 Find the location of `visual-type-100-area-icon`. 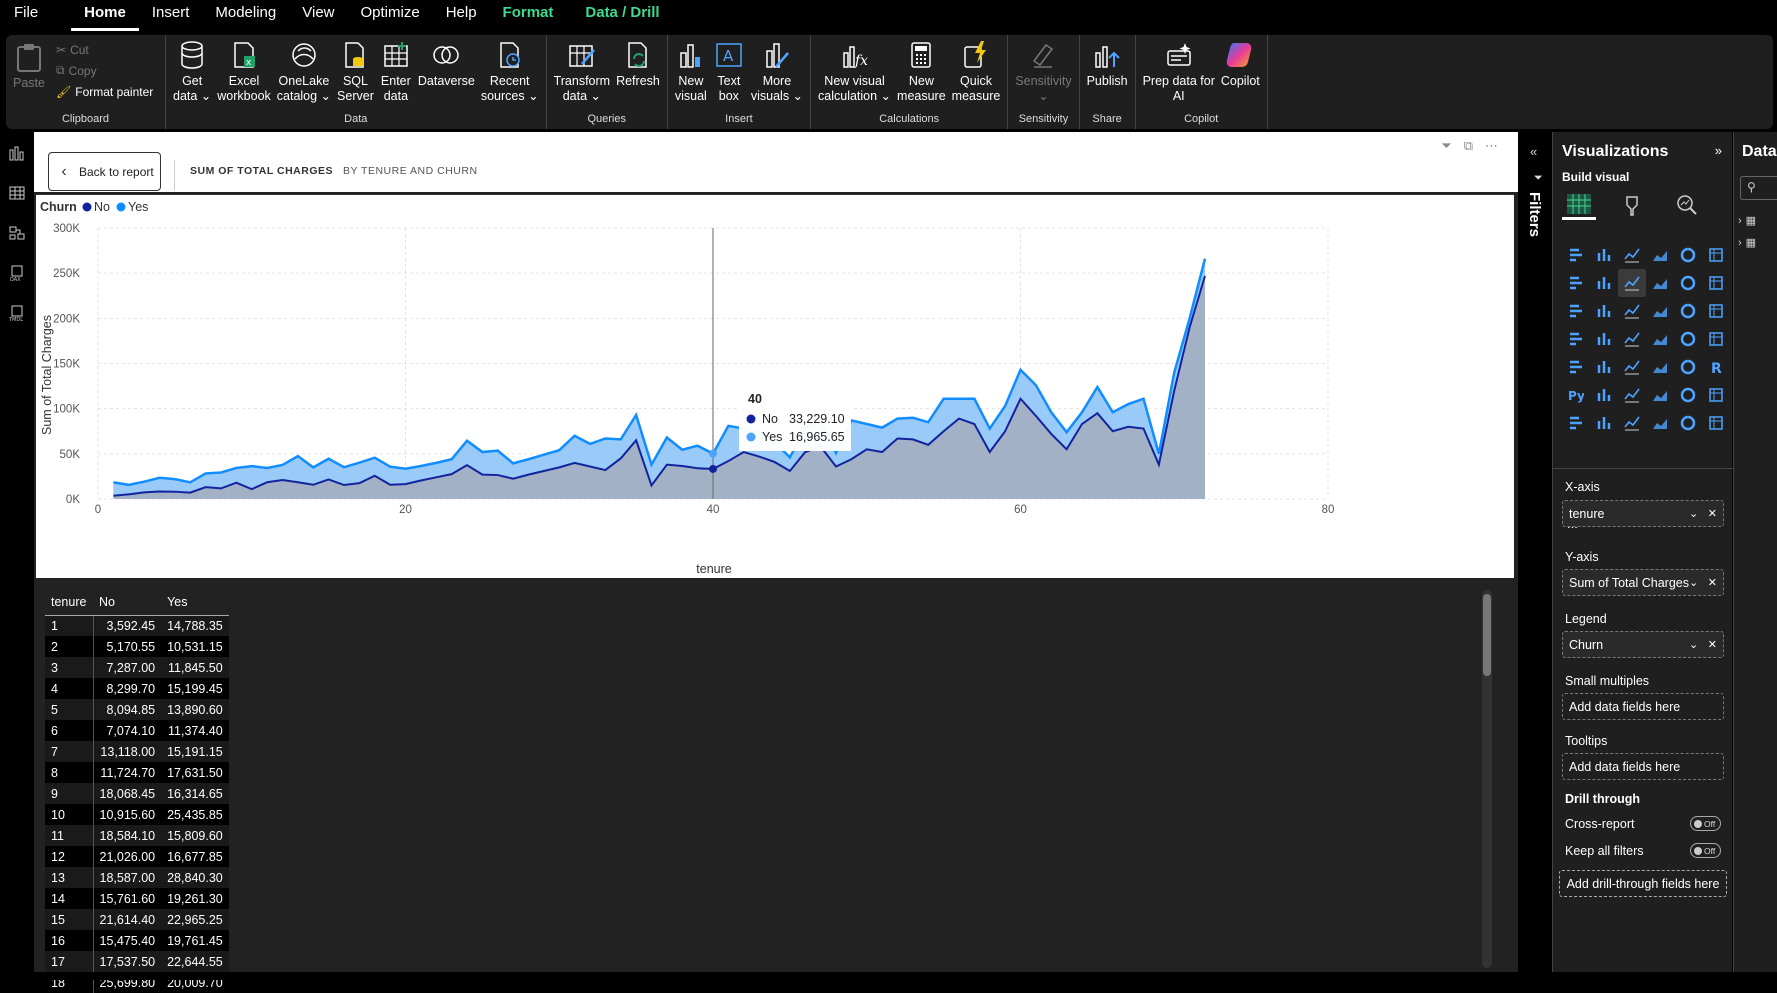

visual-type-100-area-icon is located at coordinates (1660, 283).